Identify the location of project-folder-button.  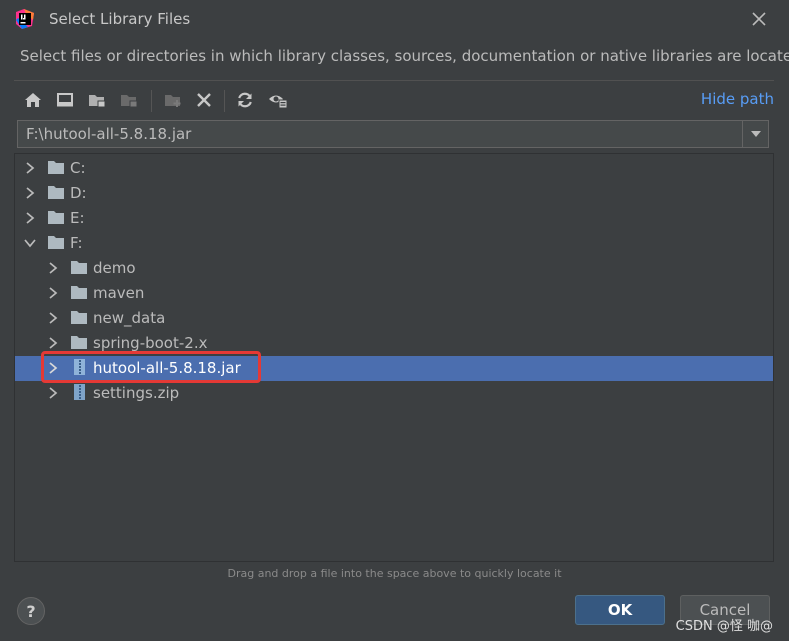
(97, 100).